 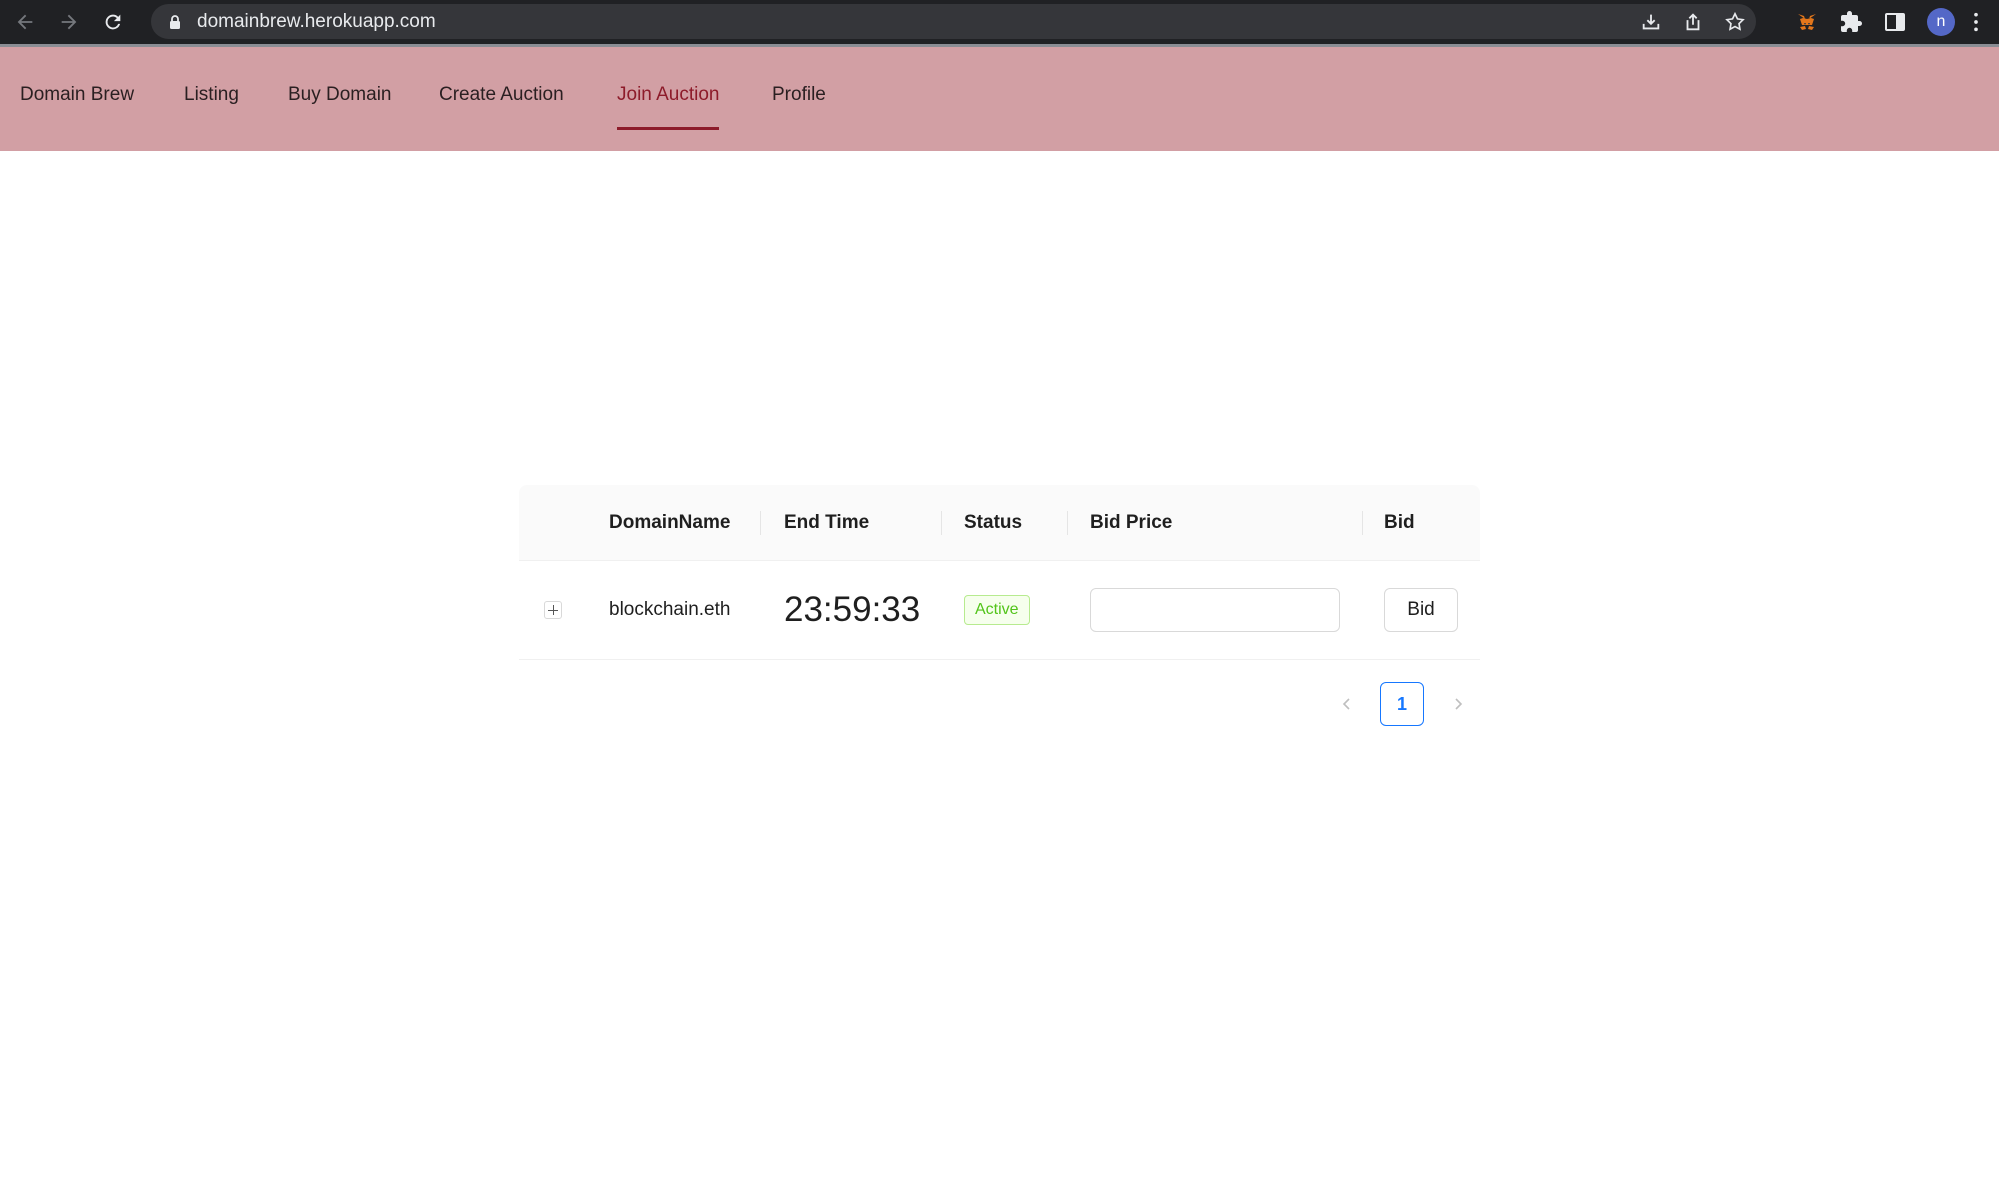 I want to click on nav-item-create-auction: Create Auction, so click(x=501, y=99).